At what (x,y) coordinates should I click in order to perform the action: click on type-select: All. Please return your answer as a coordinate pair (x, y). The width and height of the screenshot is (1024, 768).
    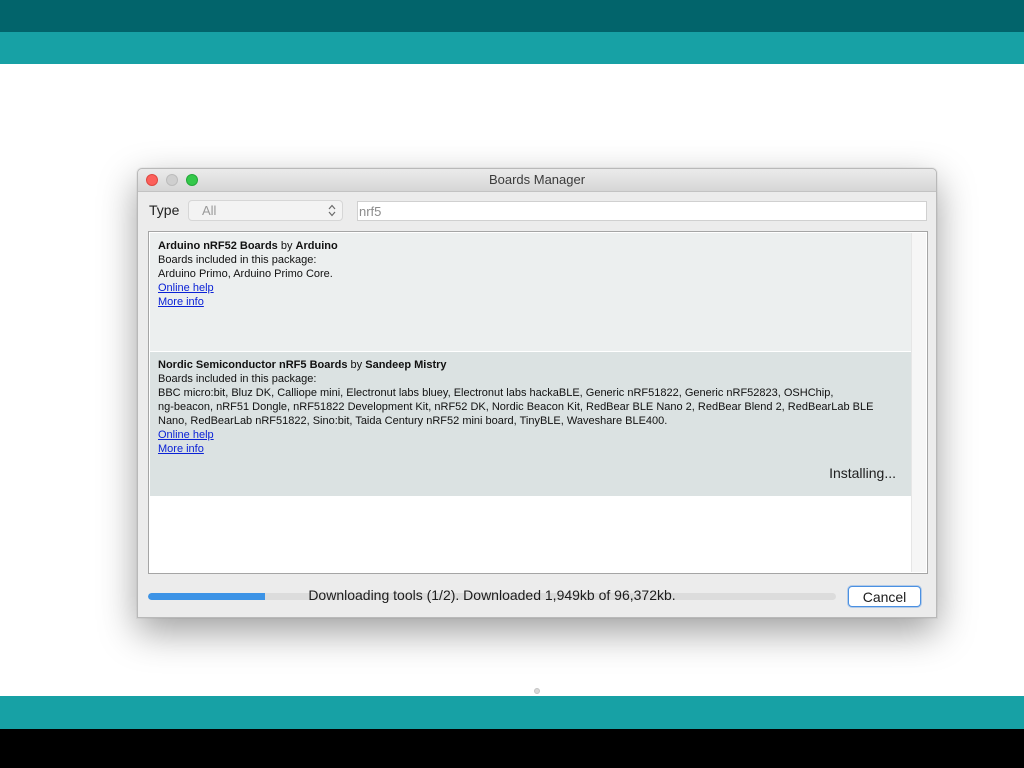
    Looking at the image, I should click on (265, 210).